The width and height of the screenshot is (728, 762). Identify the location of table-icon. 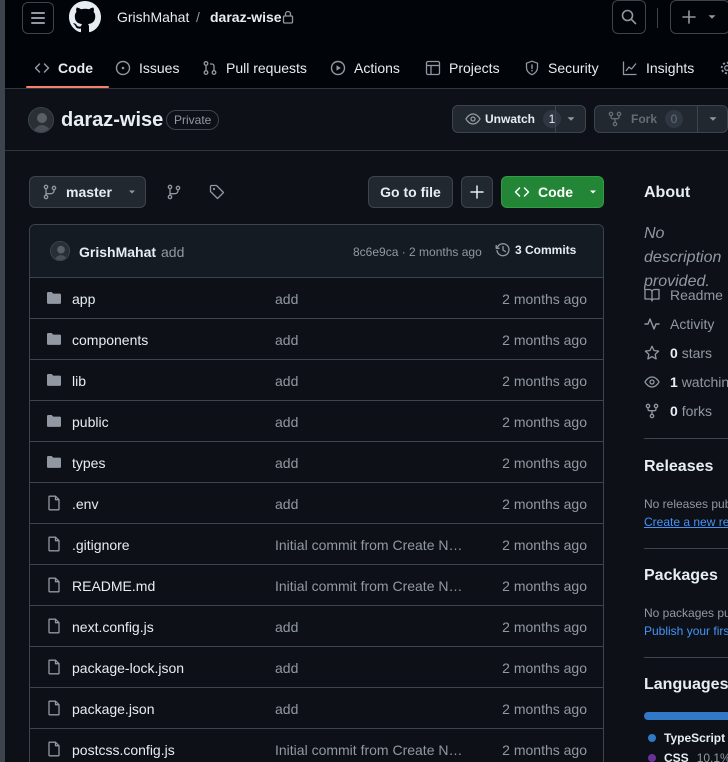
(433, 67).